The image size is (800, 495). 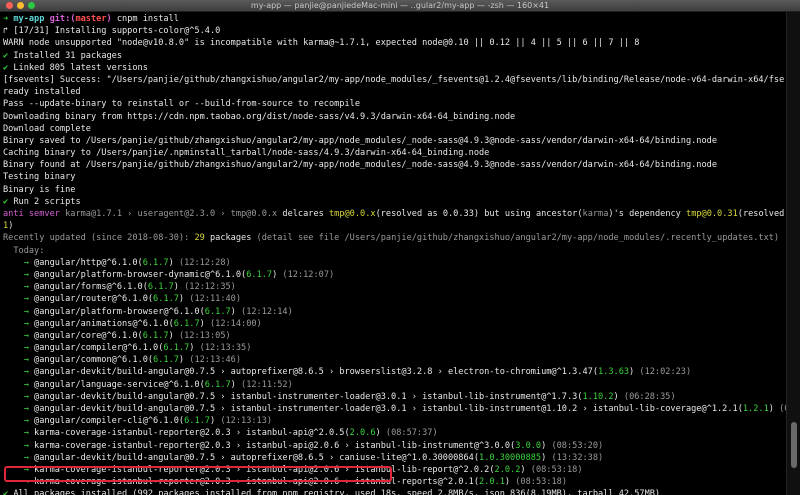 What do you see at coordinates (394, 263) in the screenshot?
I see `terminal-line: → @angular/http@^6.1.0(6.1.7) (12:12:28)` at bounding box center [394, 263].